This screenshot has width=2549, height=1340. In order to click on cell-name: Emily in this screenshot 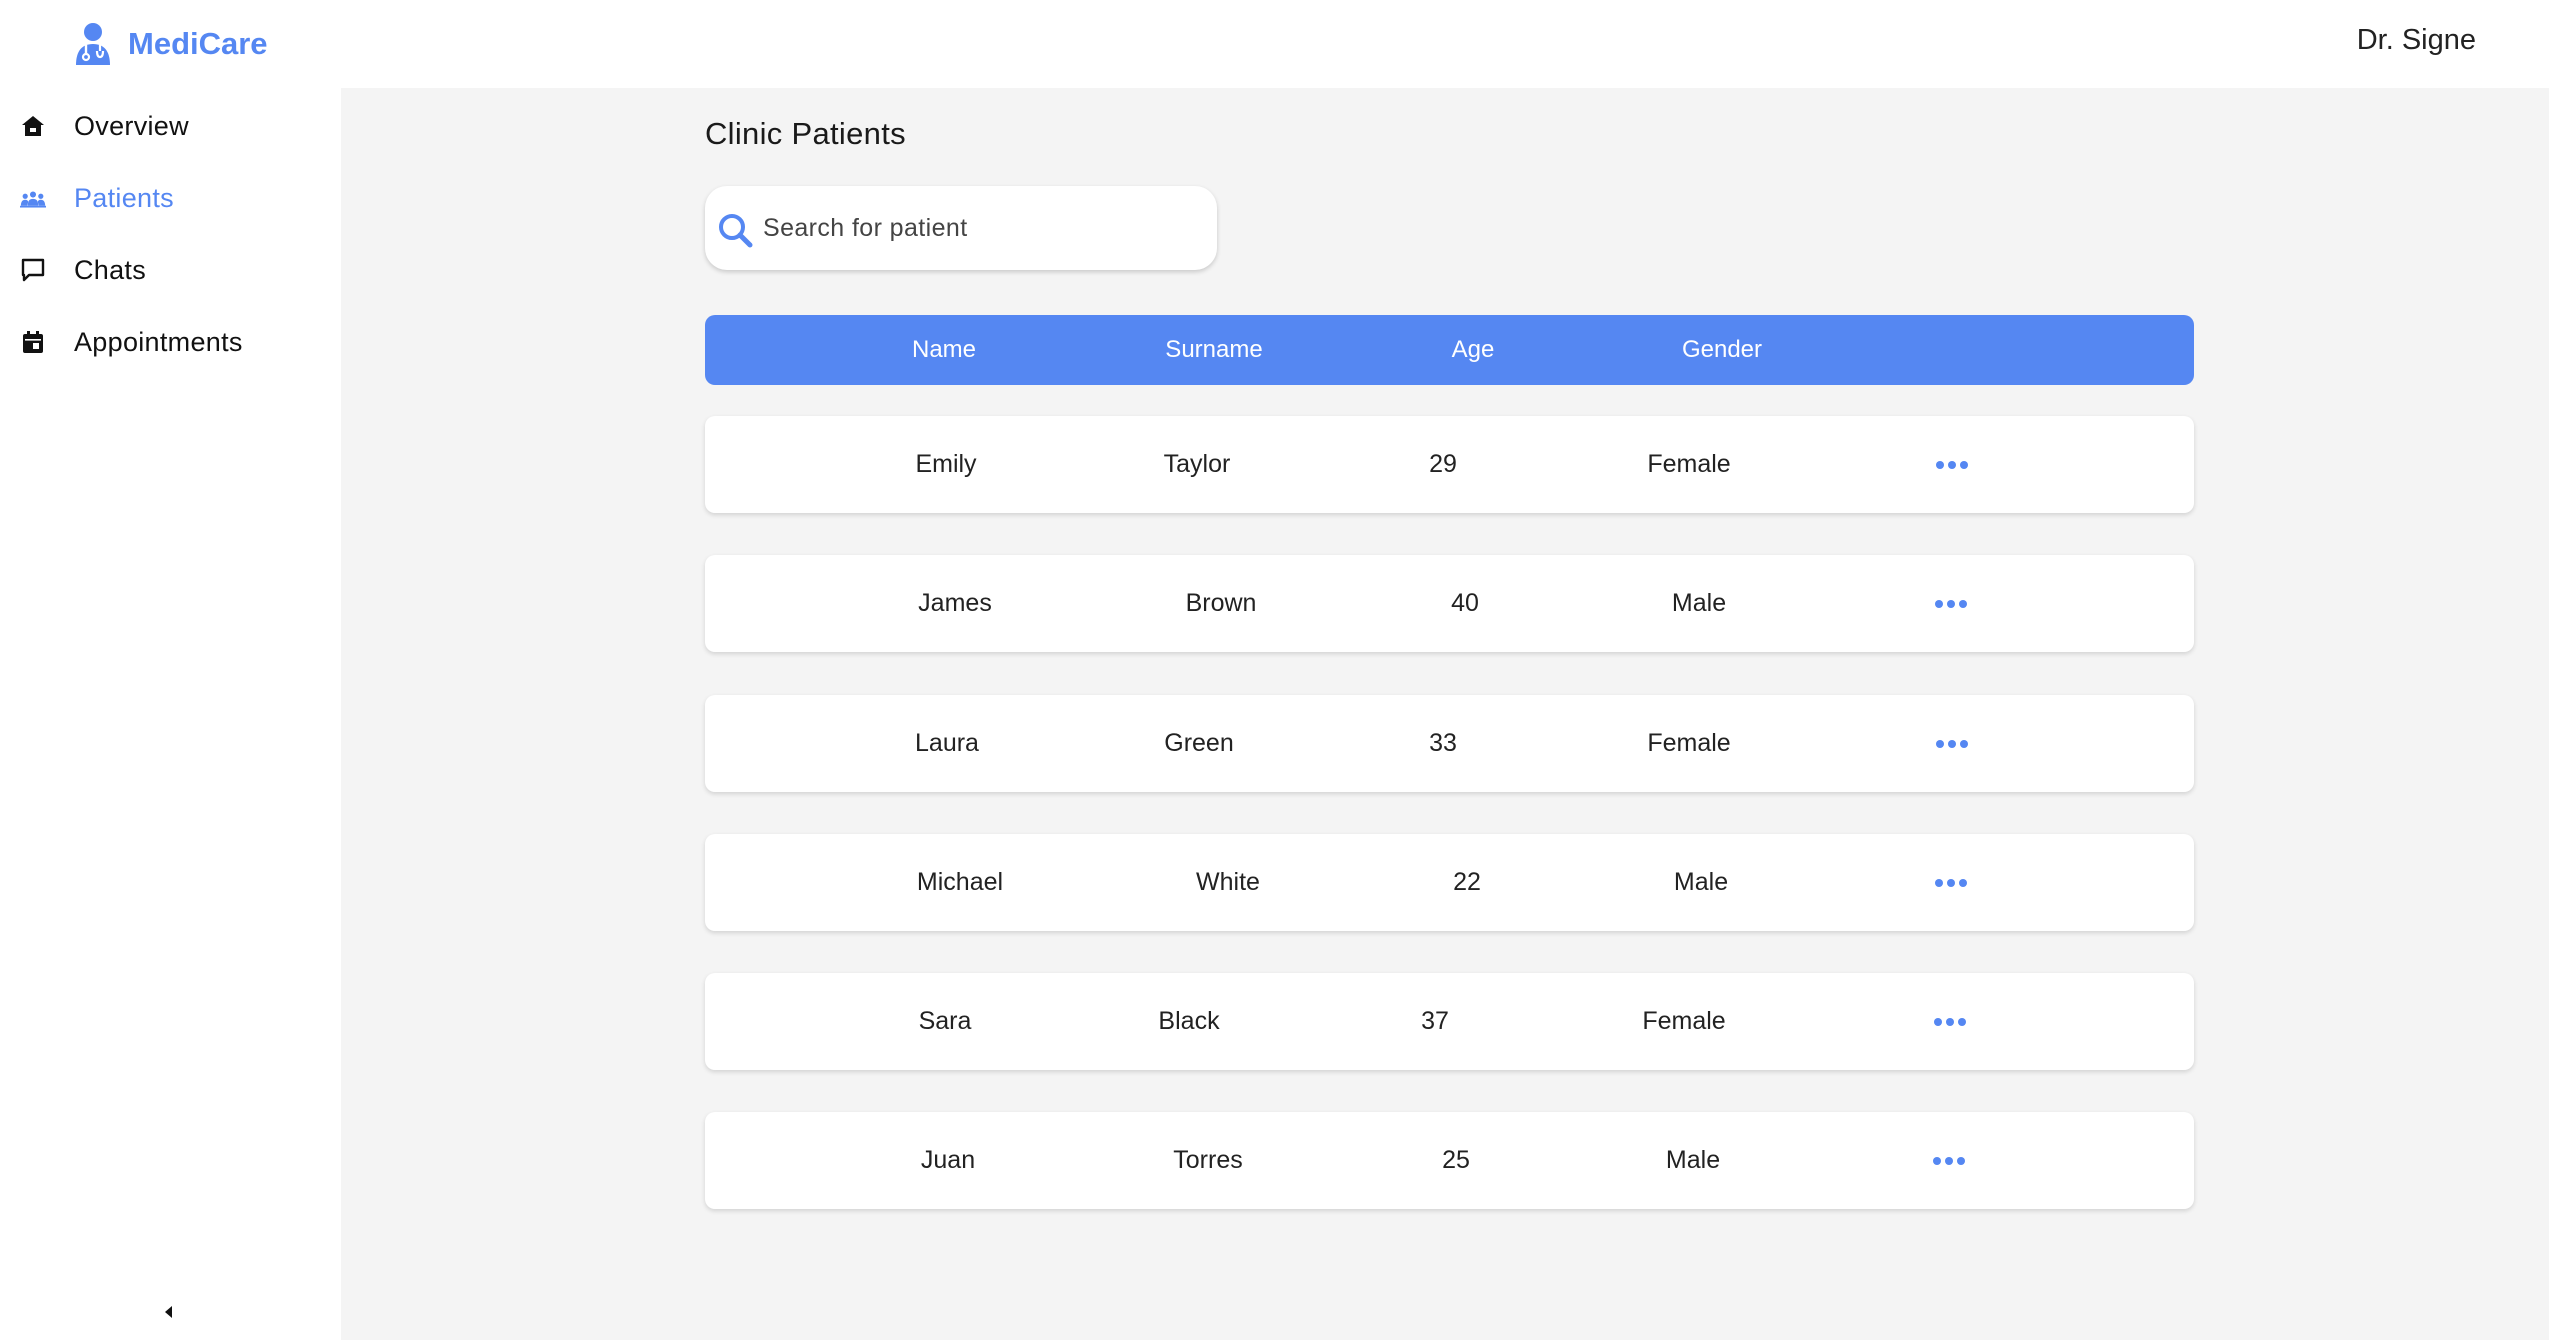, I will do `click(946, 464)`.